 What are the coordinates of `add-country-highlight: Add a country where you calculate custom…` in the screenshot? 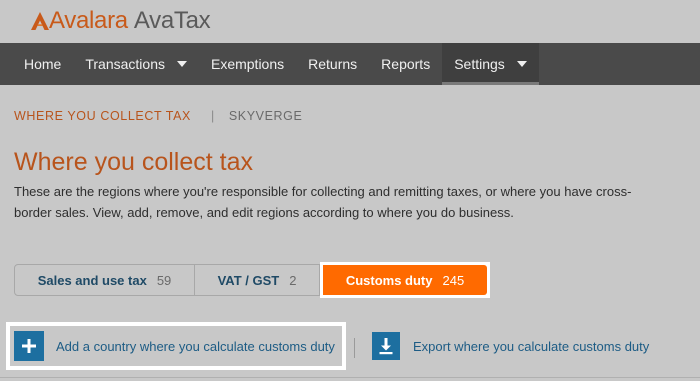 It's located at (176, 346).